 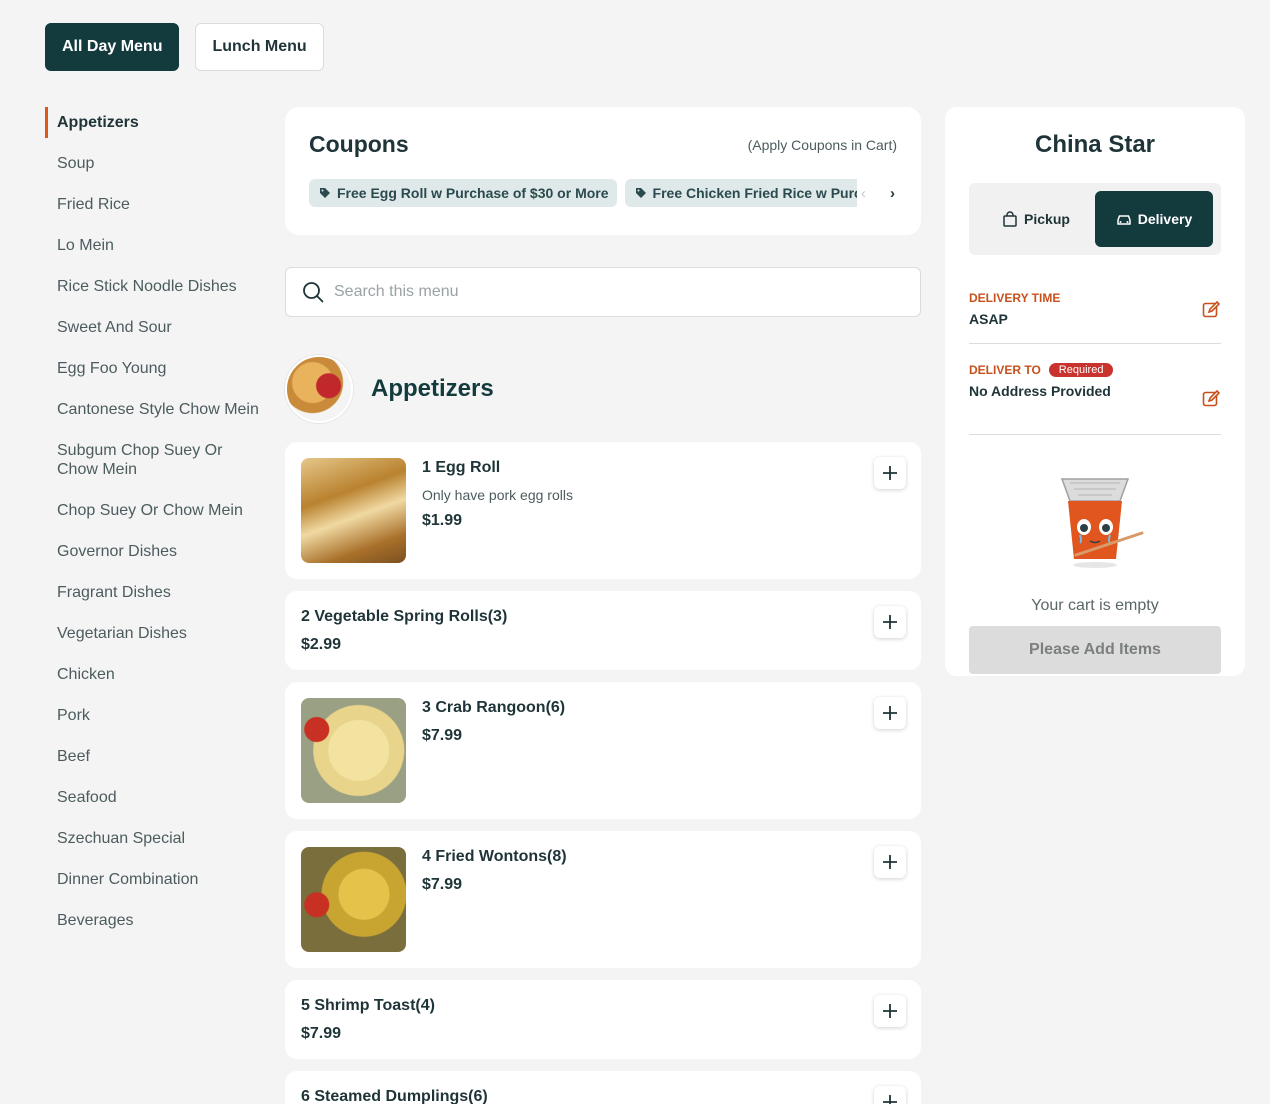 I want to click on sidebar-item-szechuan-special: Szechuan Special, so click(x=152, y=838).